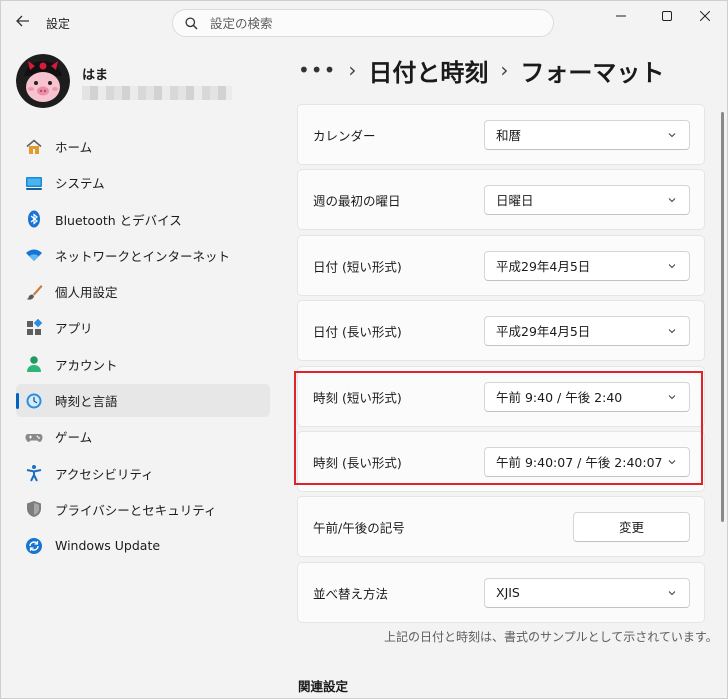  What do you see at coordinates (58, 24) in the screenshot?
I see `app-title: 設定` at bounding box center [58, 24].